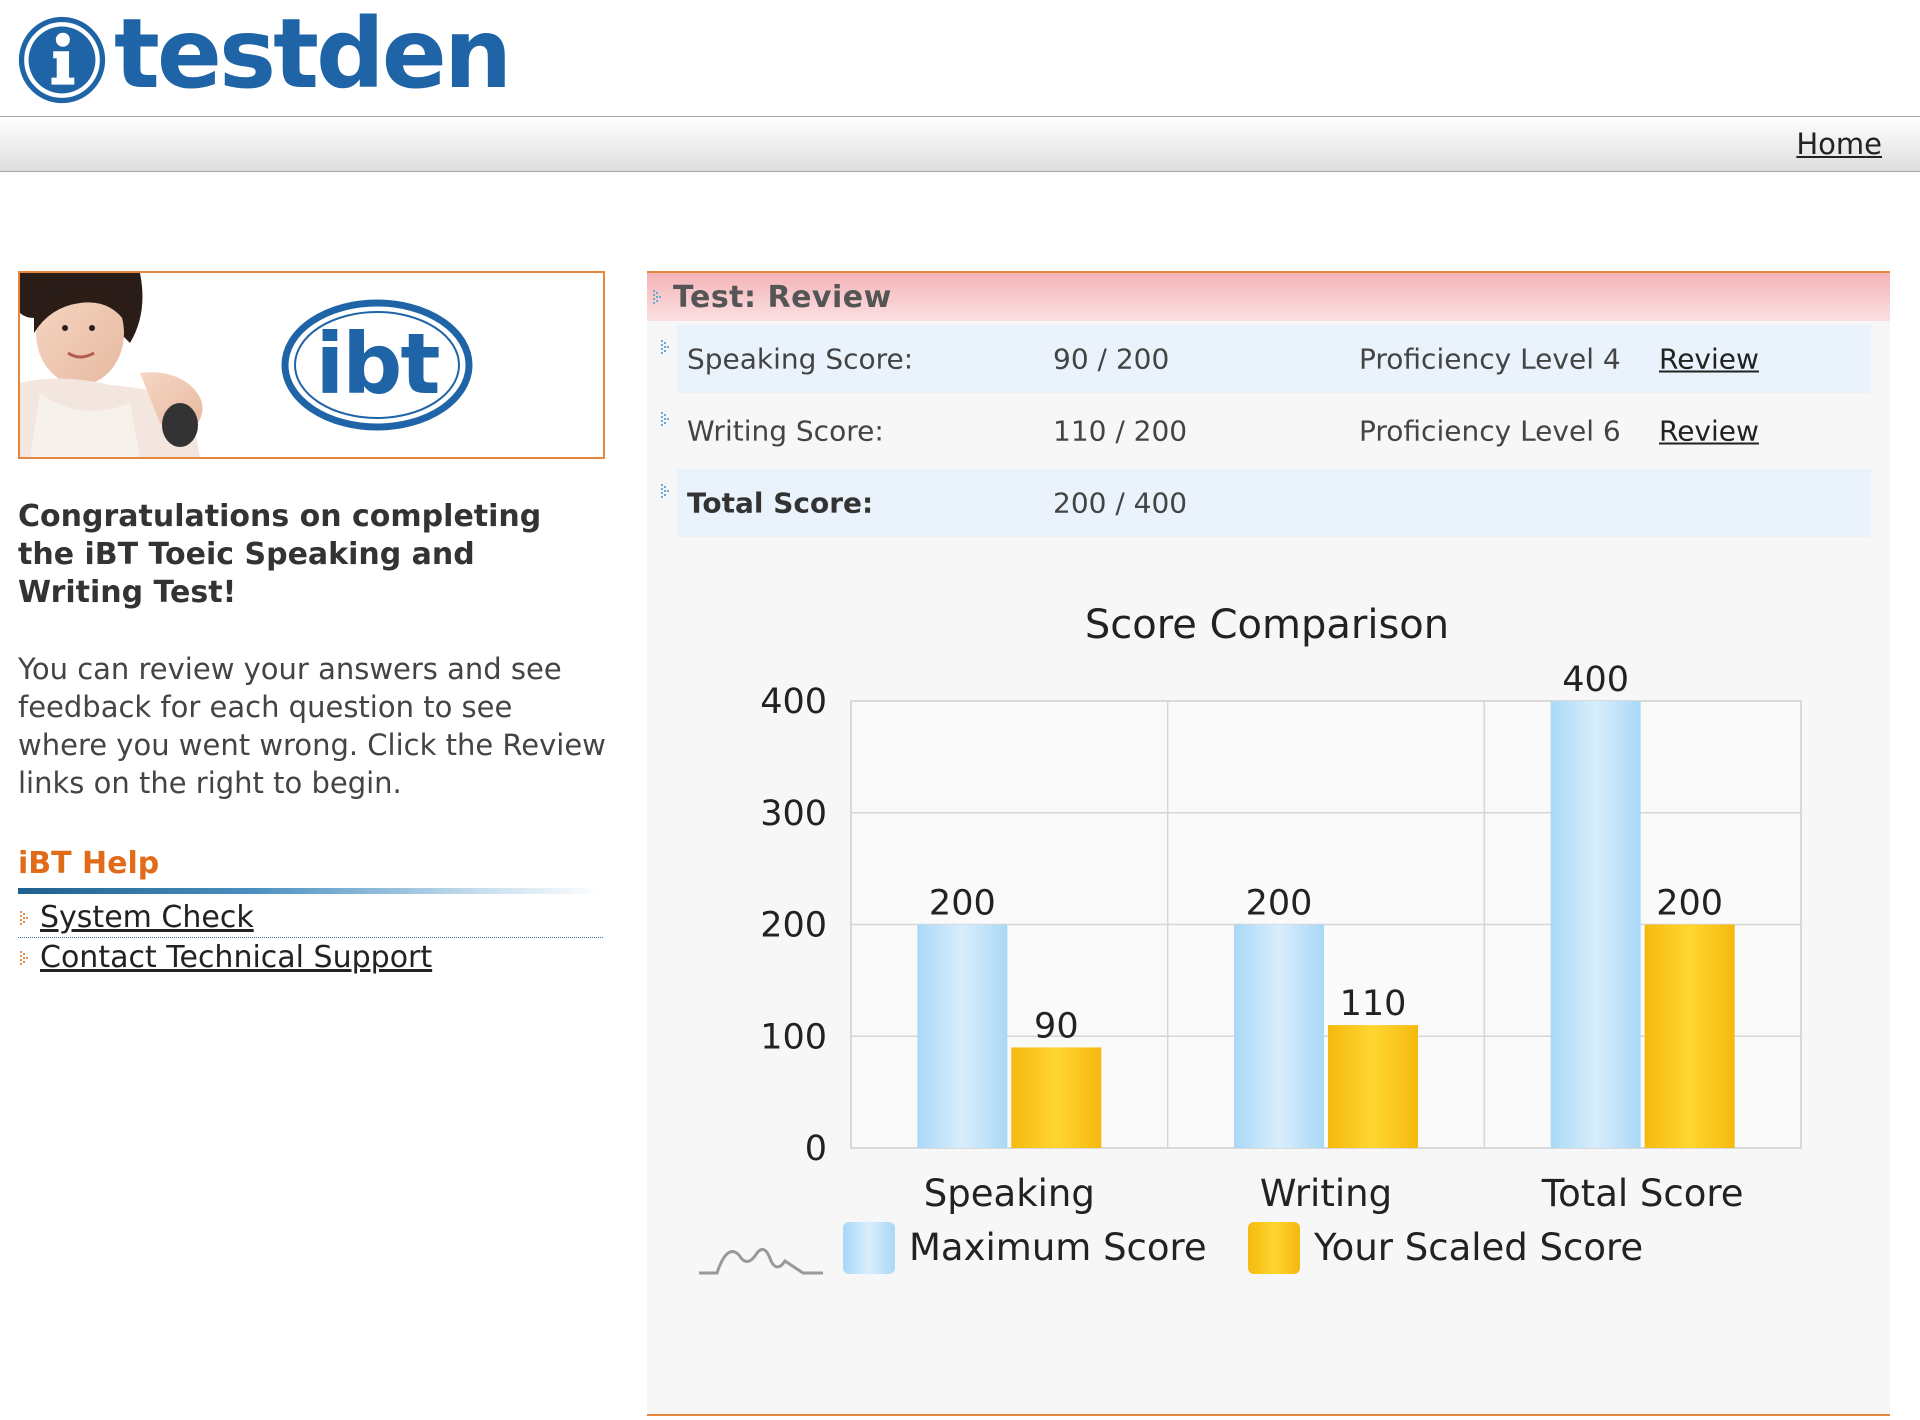 This screenshot has height=1420, width=1920. What do you see at coordinates (1120, 503) in the screenshot?
I see `total-score-value: 200 / 400` at bounding box center [1120, 503].